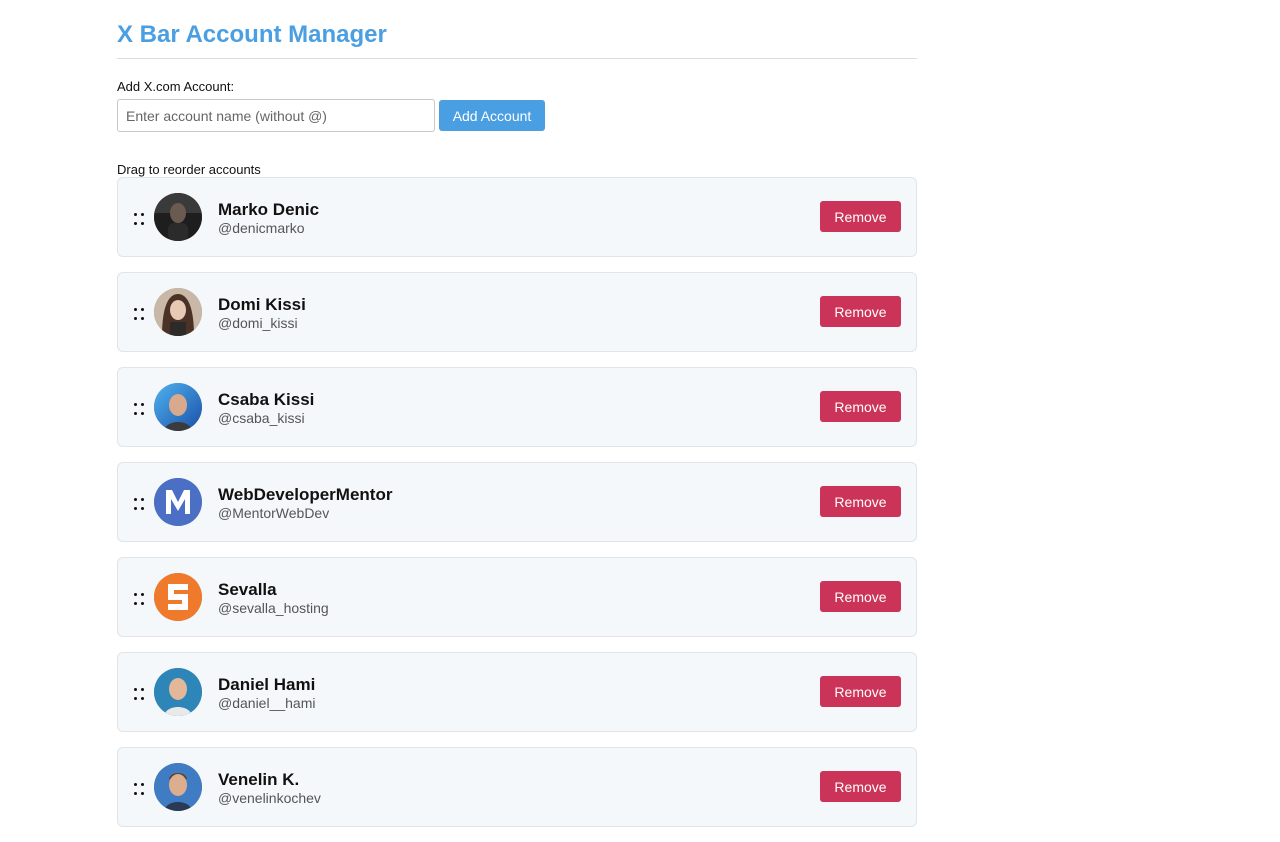  Describe the element at coordinates (305, 494) in the screenshot. I see `account-name: WebDeveloperMentor` at that location.